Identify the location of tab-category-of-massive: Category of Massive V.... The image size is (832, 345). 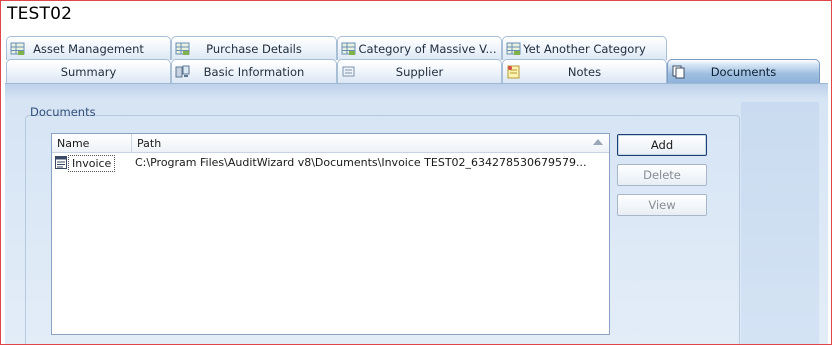
(419, 48).